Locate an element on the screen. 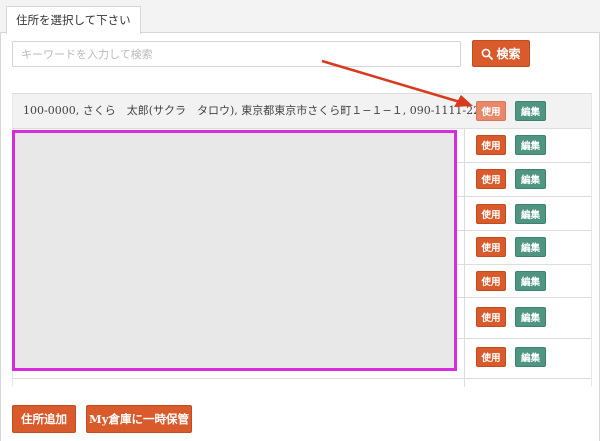 Image resolution: width=600 pixels, height=441 pixels. search-button-label: 検索 is located at coordinates (508, 54).